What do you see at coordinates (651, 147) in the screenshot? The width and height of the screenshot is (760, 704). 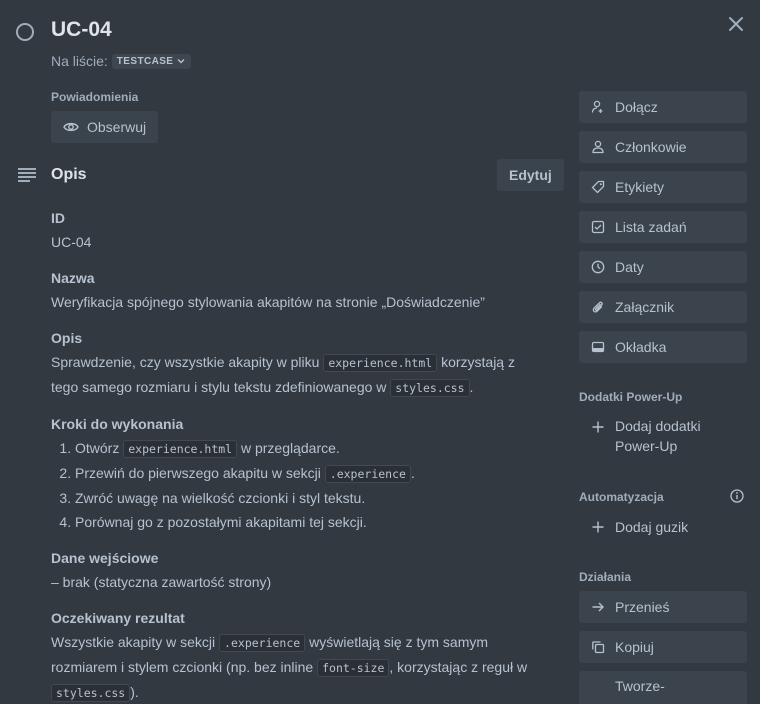 I see `members-label: Członkowie` at bounding box center [651, 147].